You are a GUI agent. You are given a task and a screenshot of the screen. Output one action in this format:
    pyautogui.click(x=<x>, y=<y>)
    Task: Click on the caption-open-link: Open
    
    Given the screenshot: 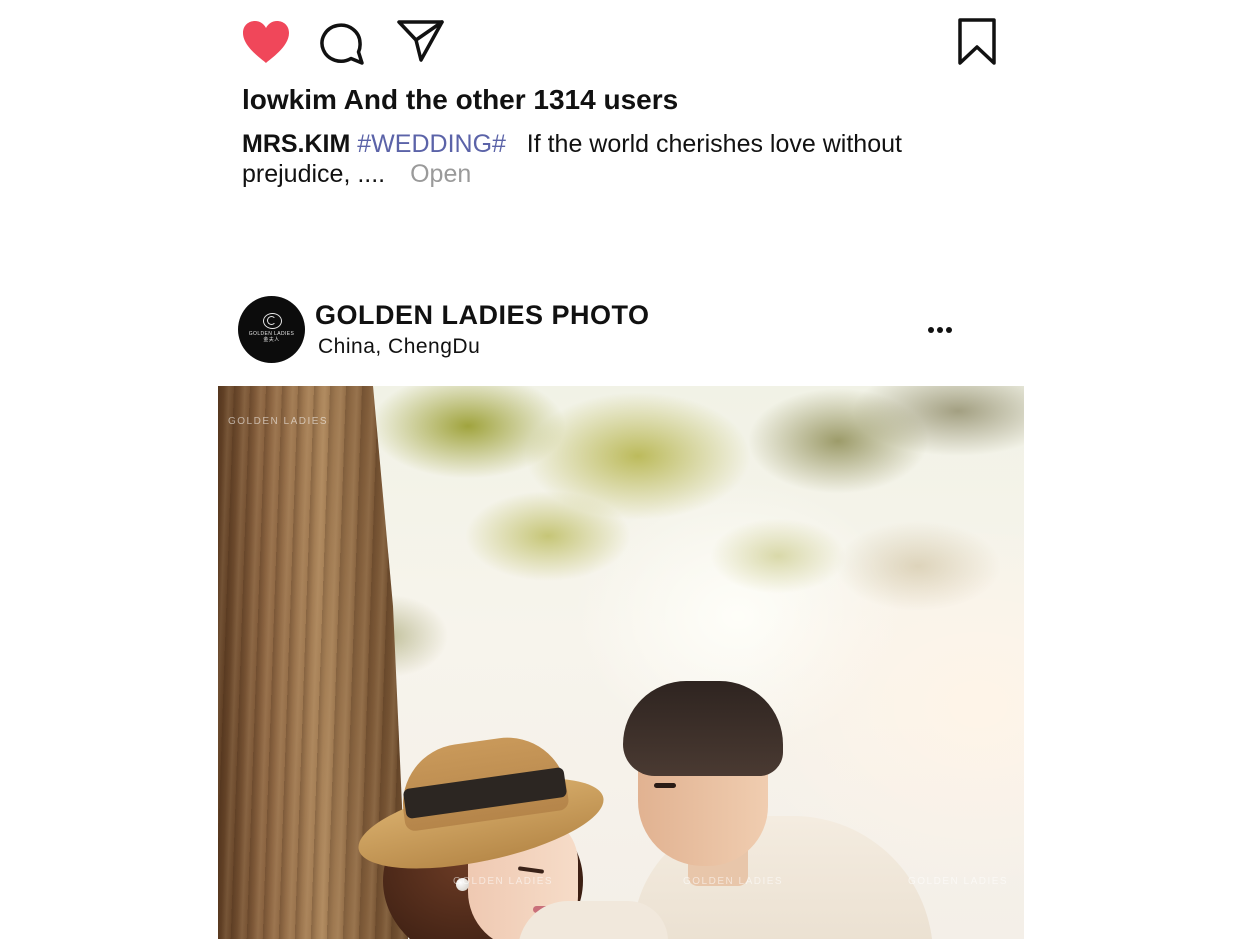 What is the action you would take?
    pyautogui.click(x=440, y=174)
    